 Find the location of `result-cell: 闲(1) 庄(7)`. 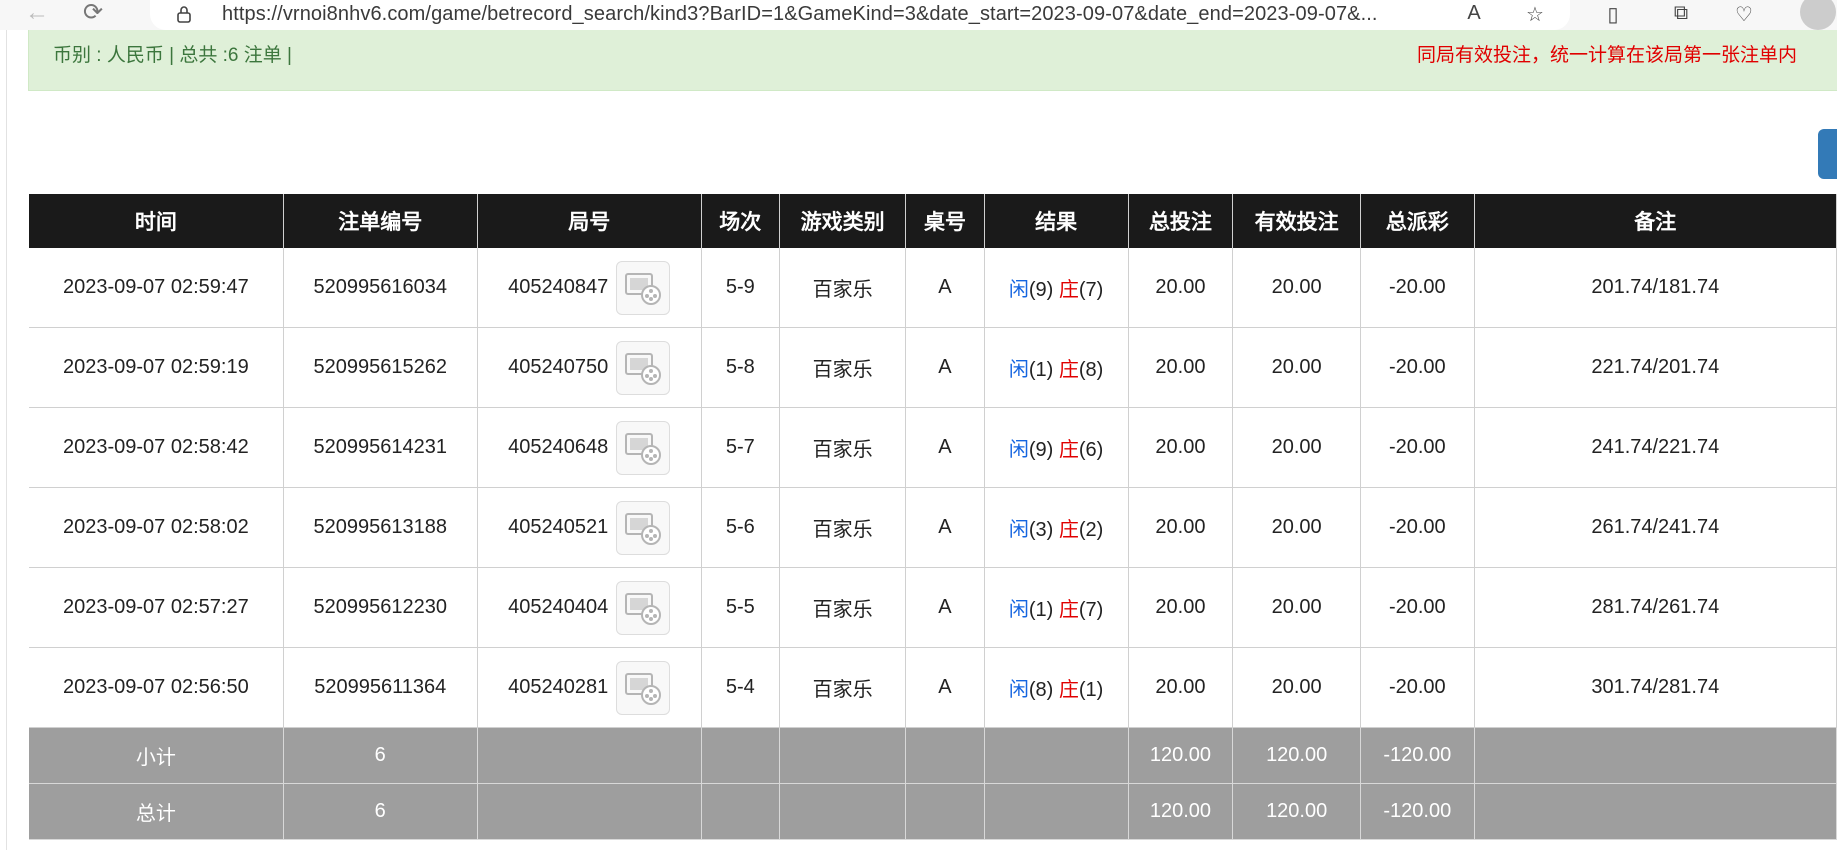

result-cell: 闲(1) 庄(7) is located at coordinates (1056, 607).